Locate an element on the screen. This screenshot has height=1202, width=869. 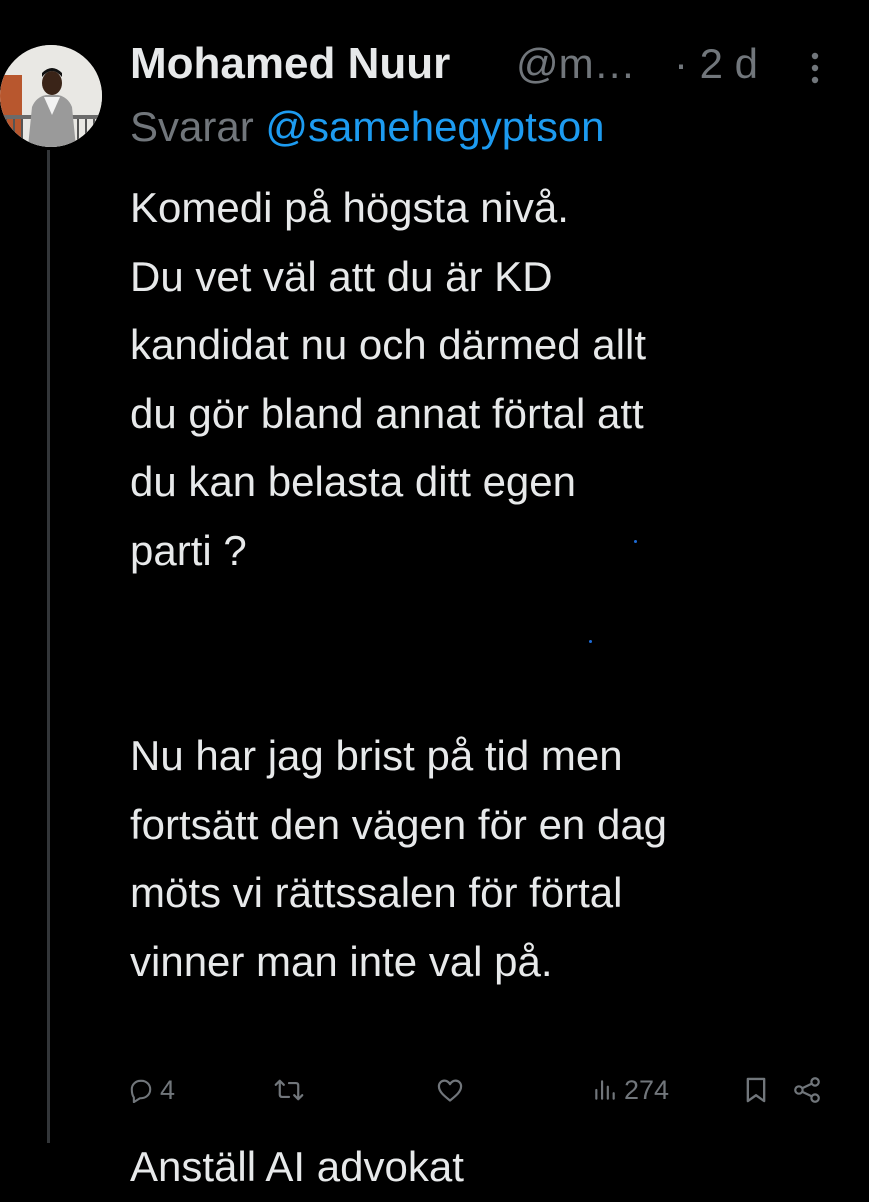
tweet-paragraph: Anställ AI advokat is located at coordinates (480, 1167).